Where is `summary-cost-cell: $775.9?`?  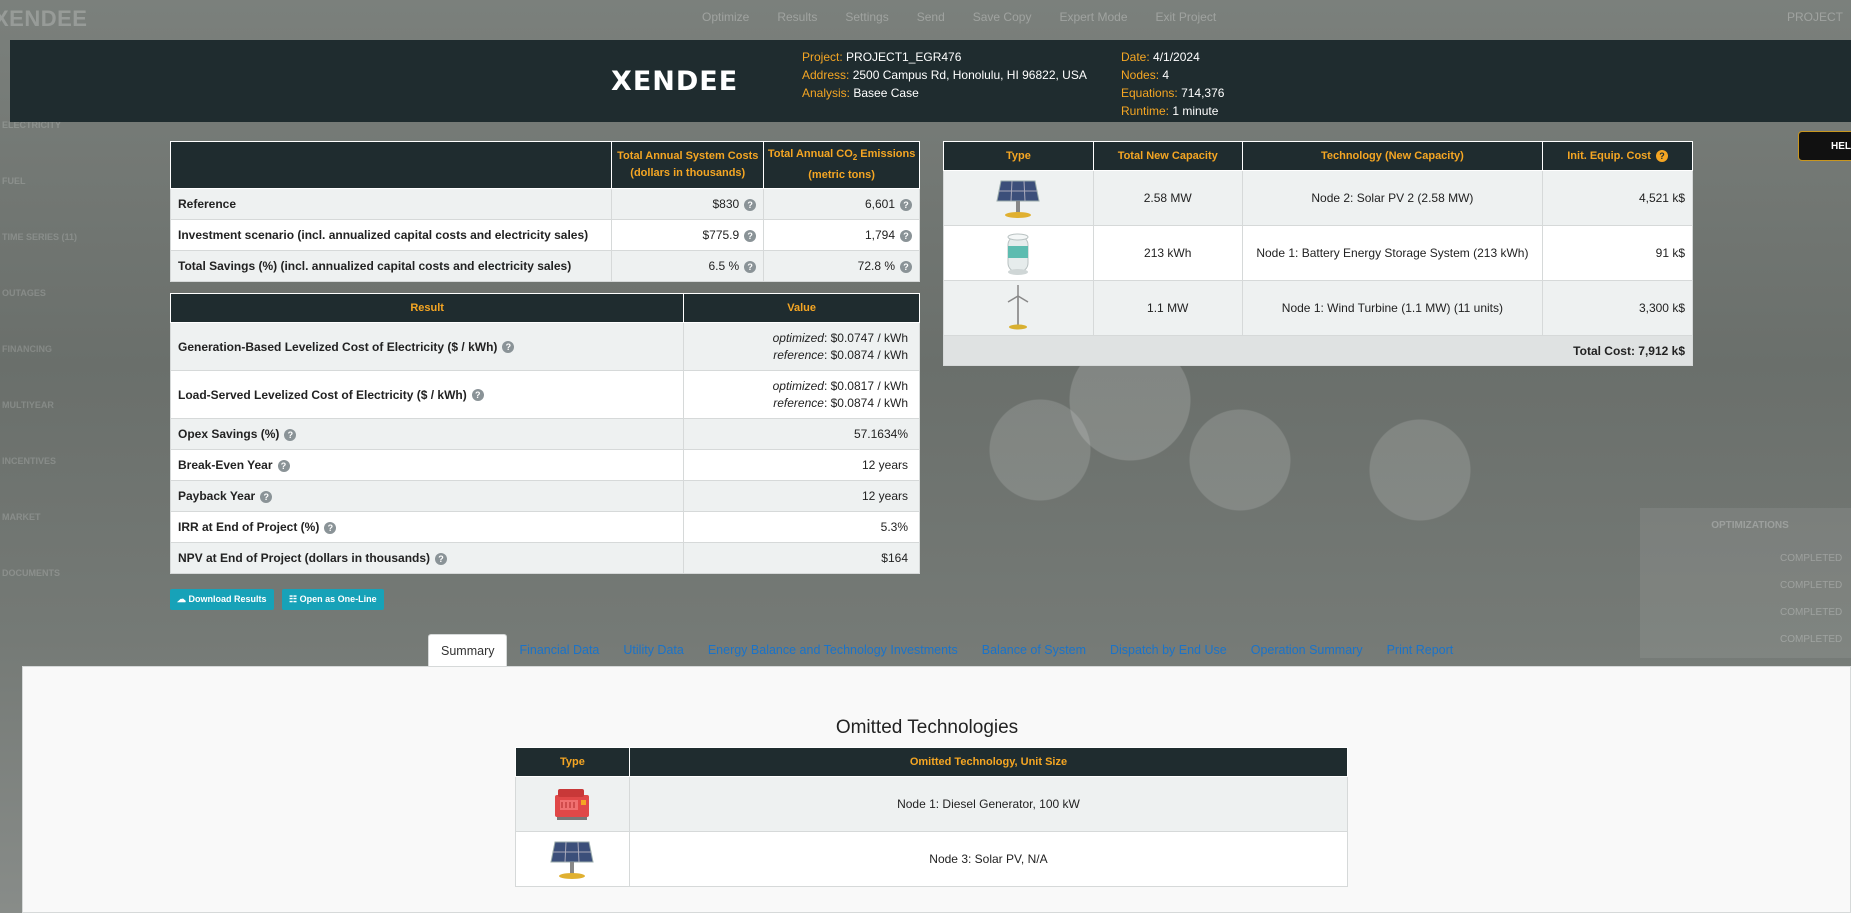 summary-cost-cell: $775.9? is located at coordinates (688, 235).